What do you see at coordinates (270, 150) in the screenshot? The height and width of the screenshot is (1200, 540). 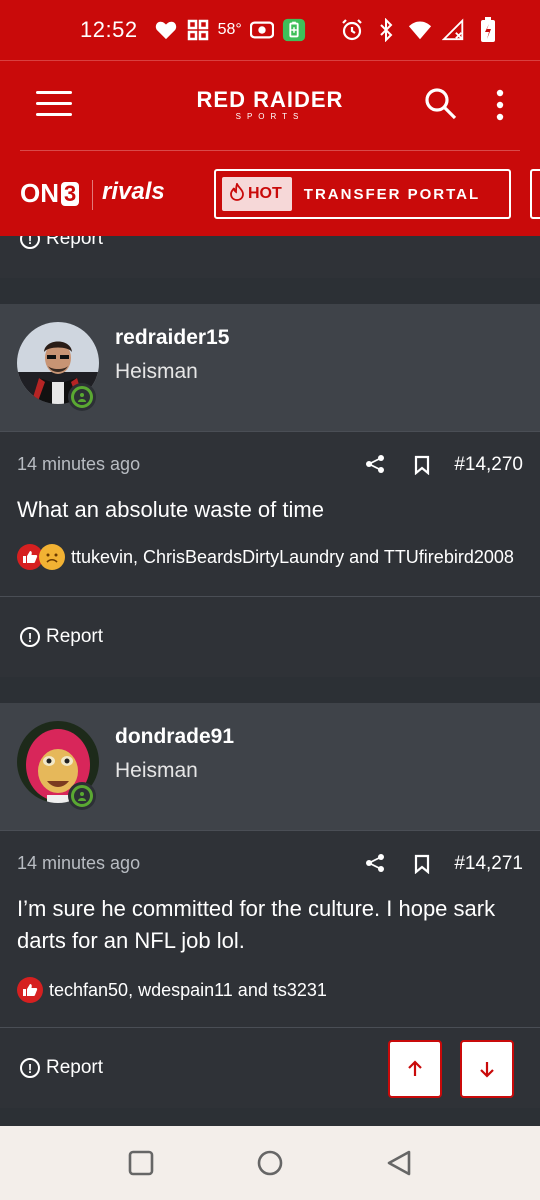 I see `divider` at bounding box center [270, 150].